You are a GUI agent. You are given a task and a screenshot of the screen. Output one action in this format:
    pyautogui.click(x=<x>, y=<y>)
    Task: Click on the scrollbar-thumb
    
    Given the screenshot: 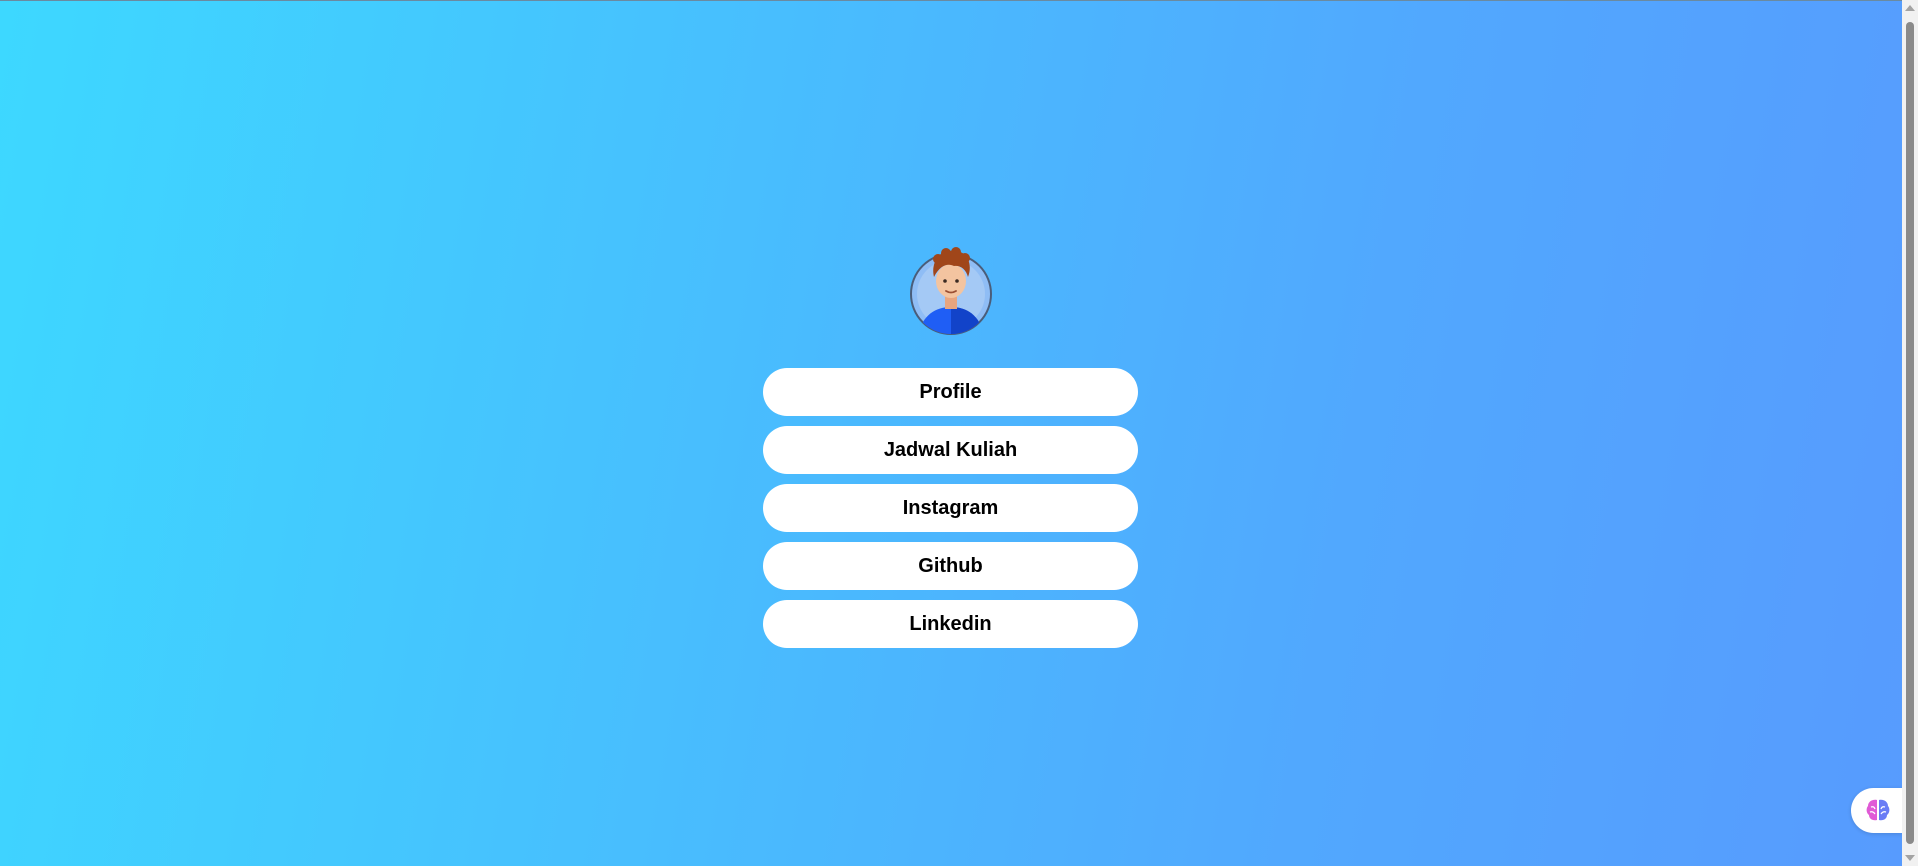 What is the action you would take?
    pyautogui.click(x=1910, y=433)
    